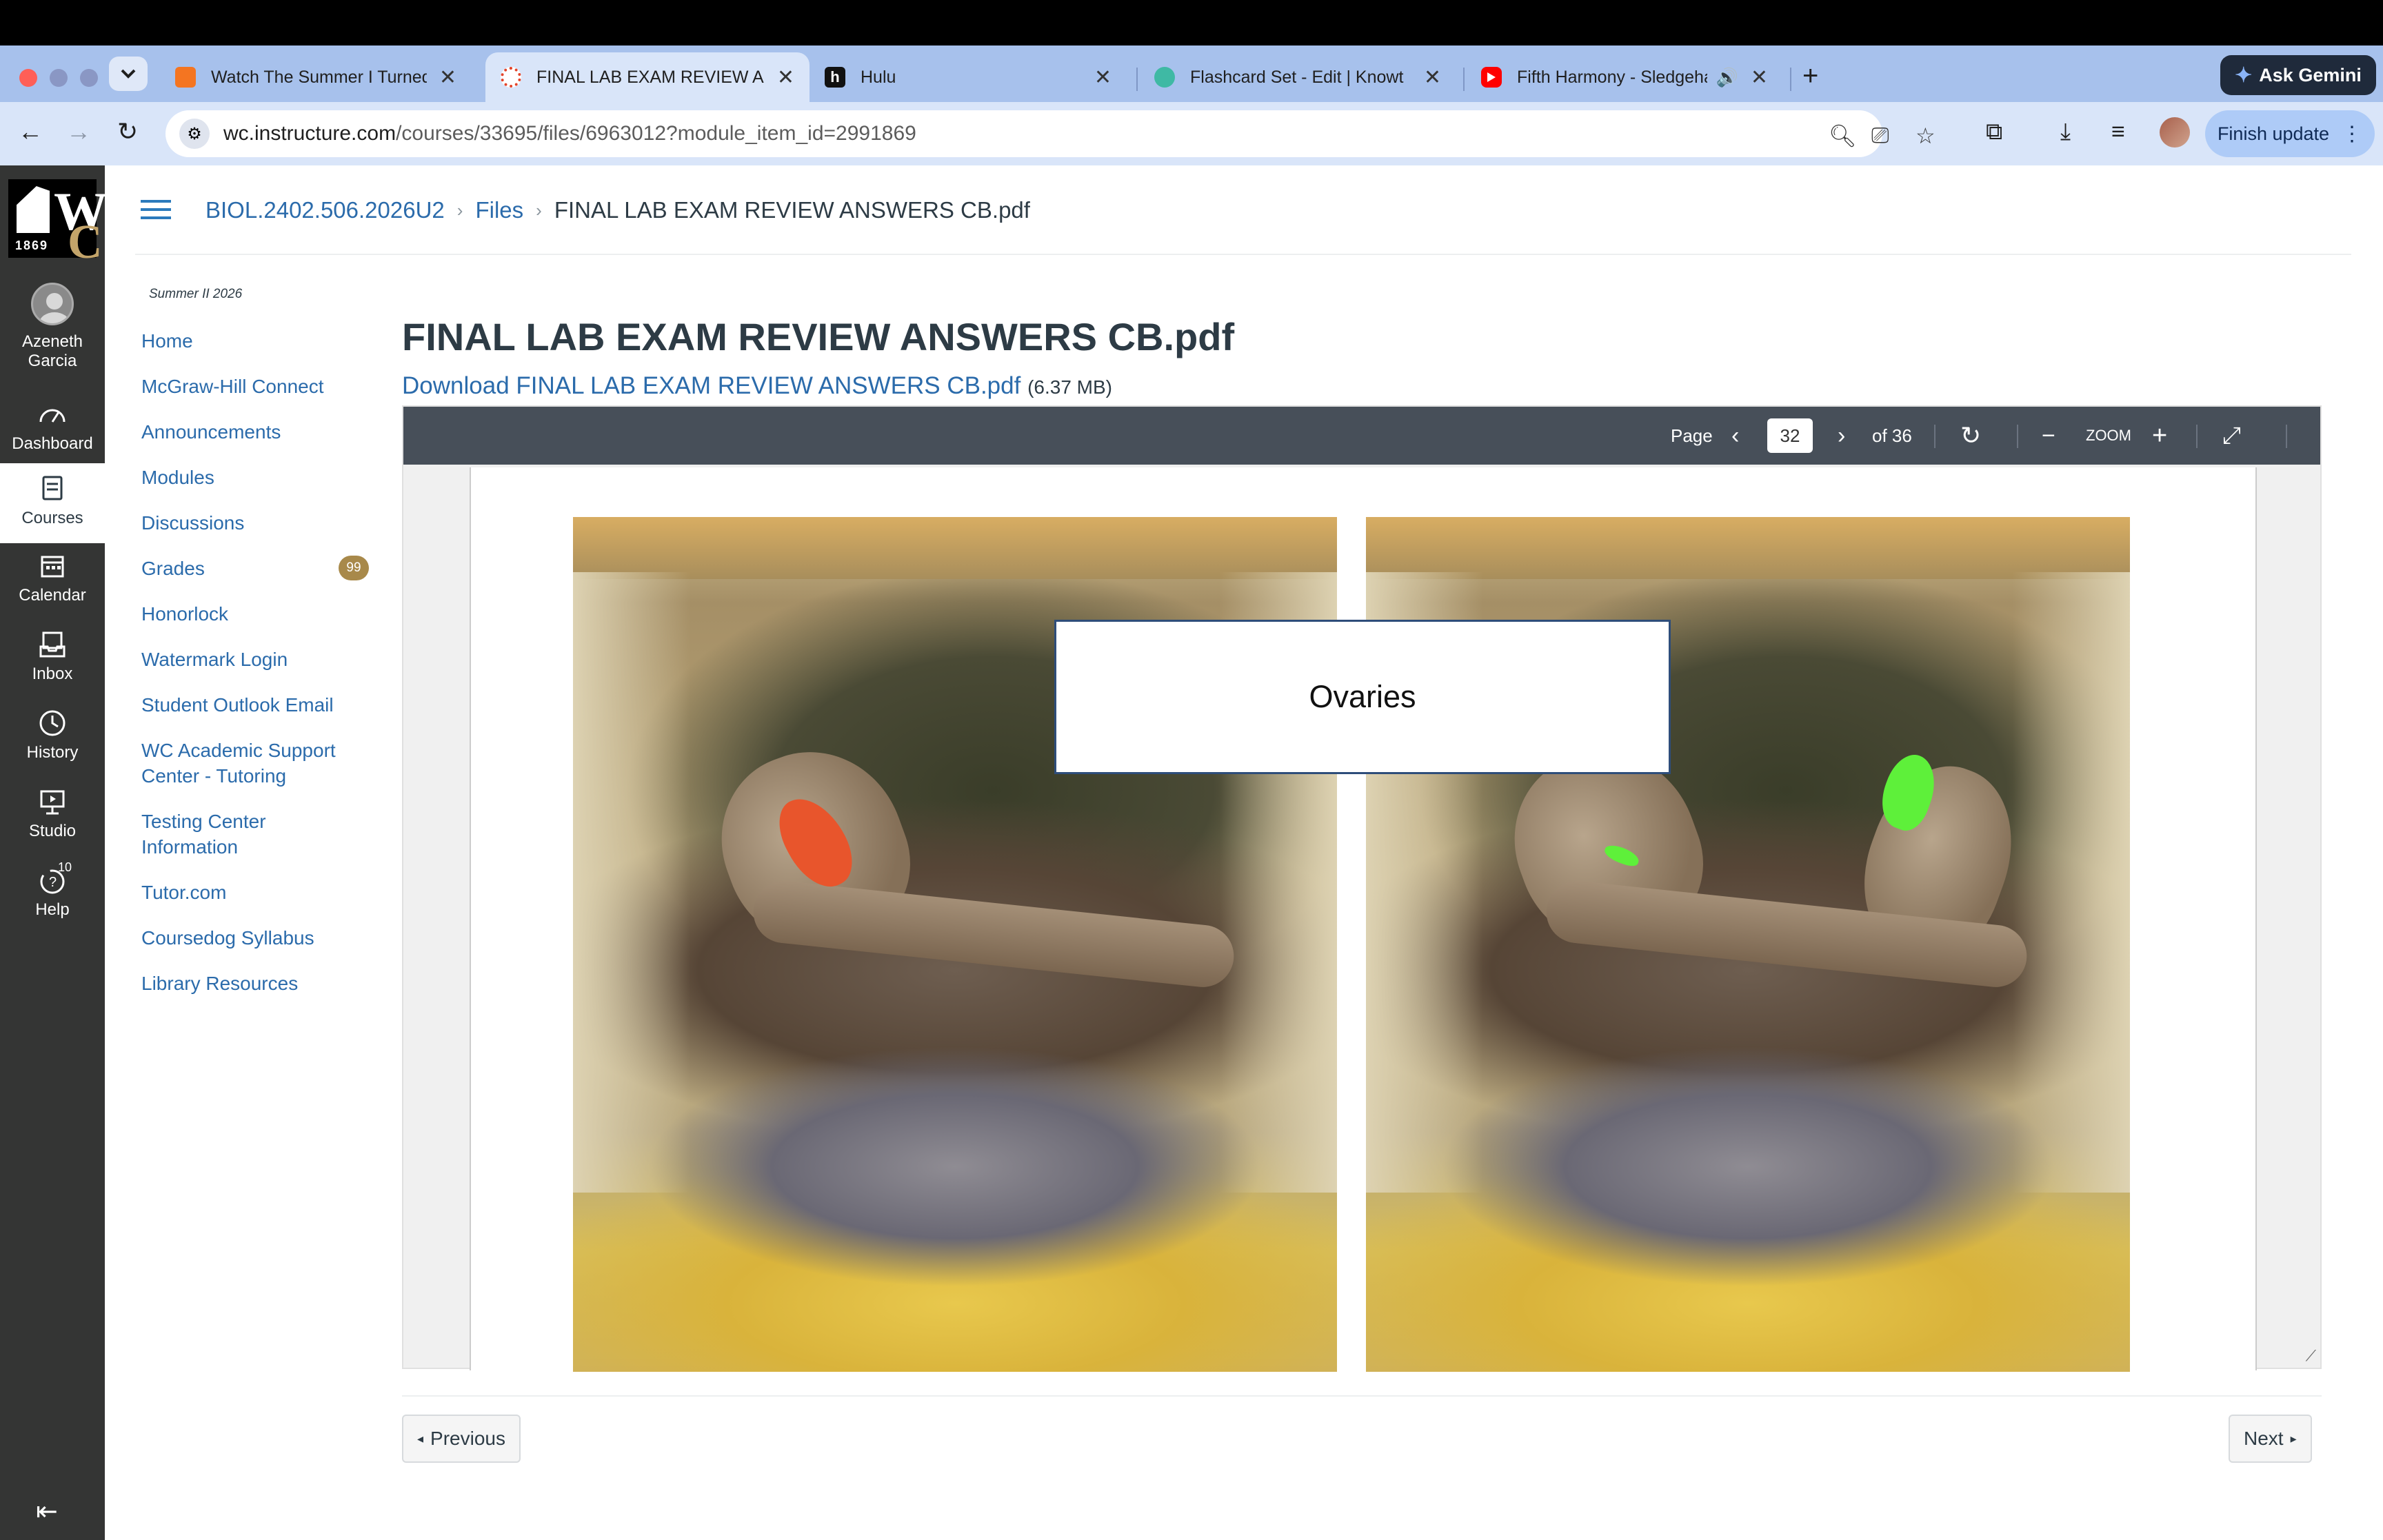 The image size is (2383, 1540). What do you see at coordinates (2175, 133) in the screenshot?
I see `profile-avatar-icon` at bounding box center [2175, 133].